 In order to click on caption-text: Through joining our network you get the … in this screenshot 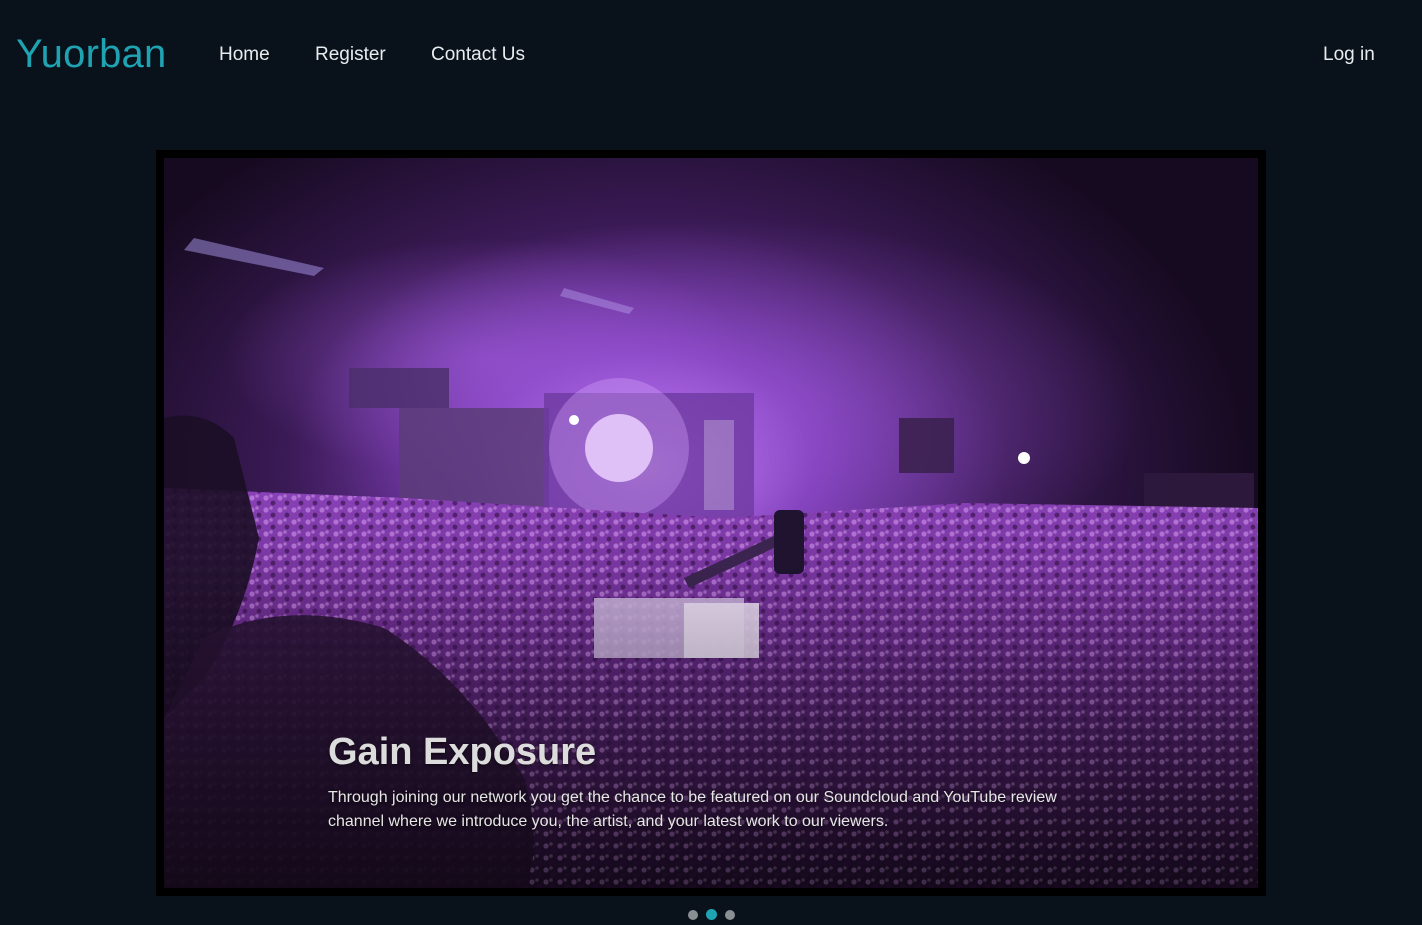, I will do `click(692, 809)`.